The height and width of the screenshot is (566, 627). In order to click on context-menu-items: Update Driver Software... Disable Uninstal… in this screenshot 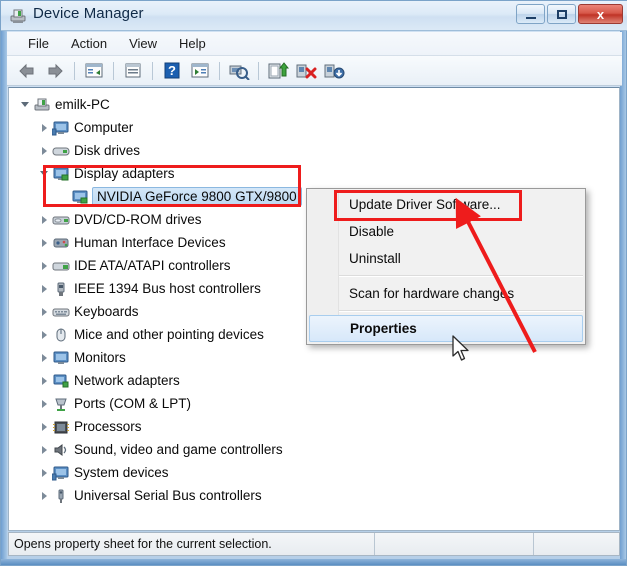, I will do `click(446, 266)`.